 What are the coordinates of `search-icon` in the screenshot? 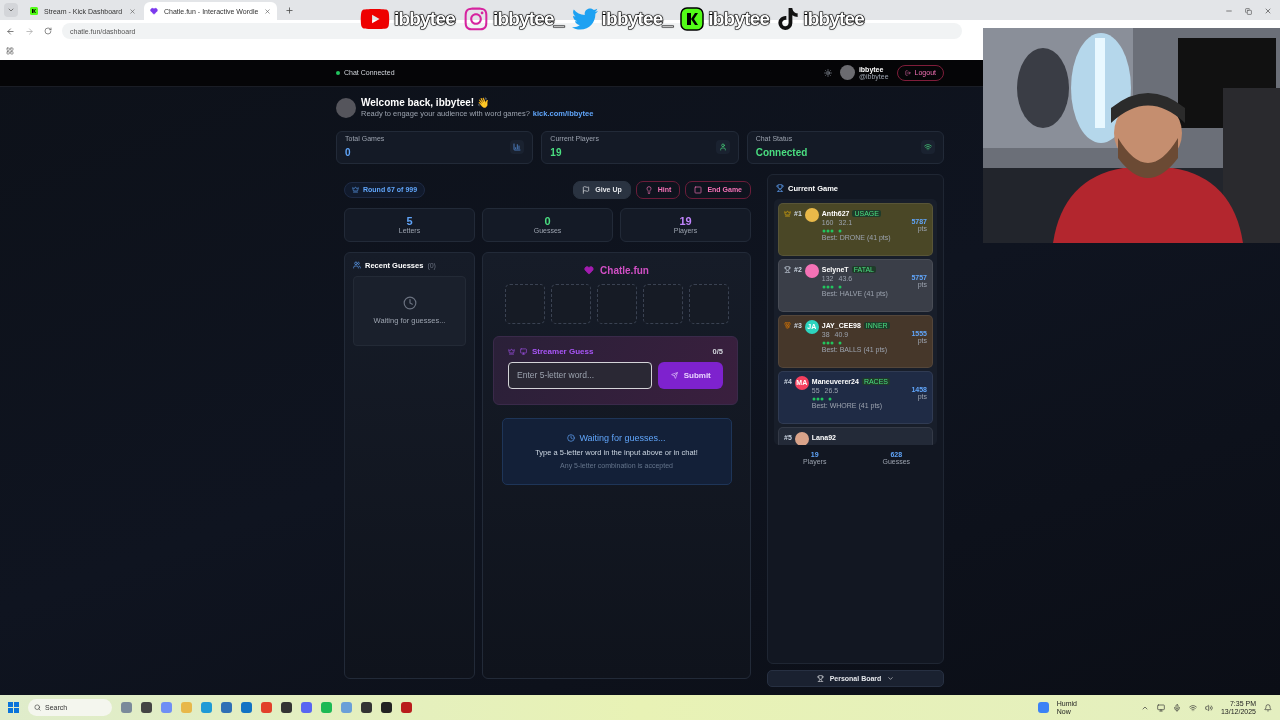 It's located at (37, 707).